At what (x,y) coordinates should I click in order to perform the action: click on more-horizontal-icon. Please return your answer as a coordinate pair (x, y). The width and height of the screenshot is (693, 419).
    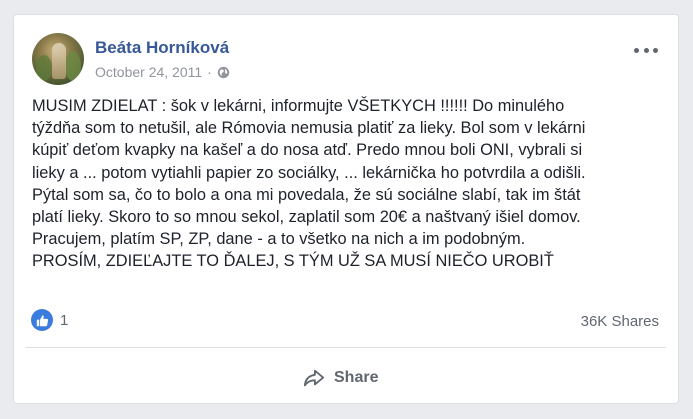
    Looking at the image, I should click on (636, 50).